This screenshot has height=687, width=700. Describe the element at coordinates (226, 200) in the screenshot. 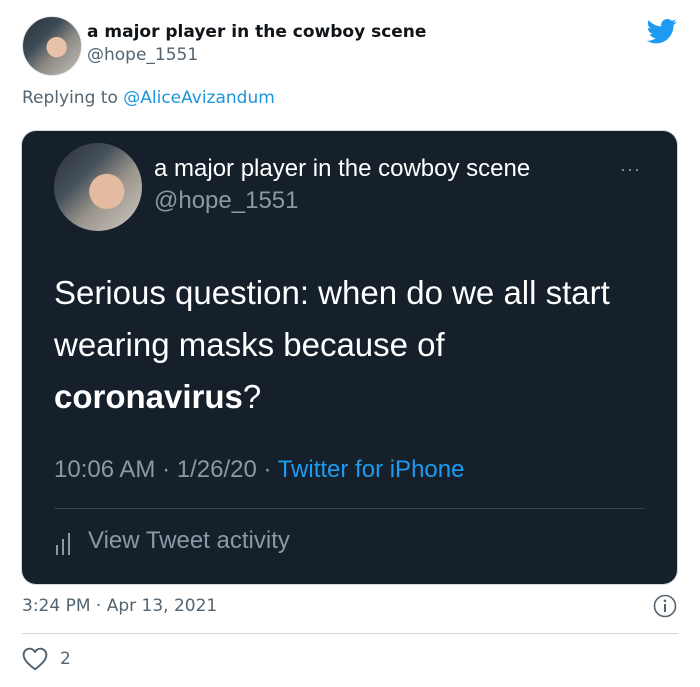

I see `embedded-author-handle: @hope_1551` at that location.